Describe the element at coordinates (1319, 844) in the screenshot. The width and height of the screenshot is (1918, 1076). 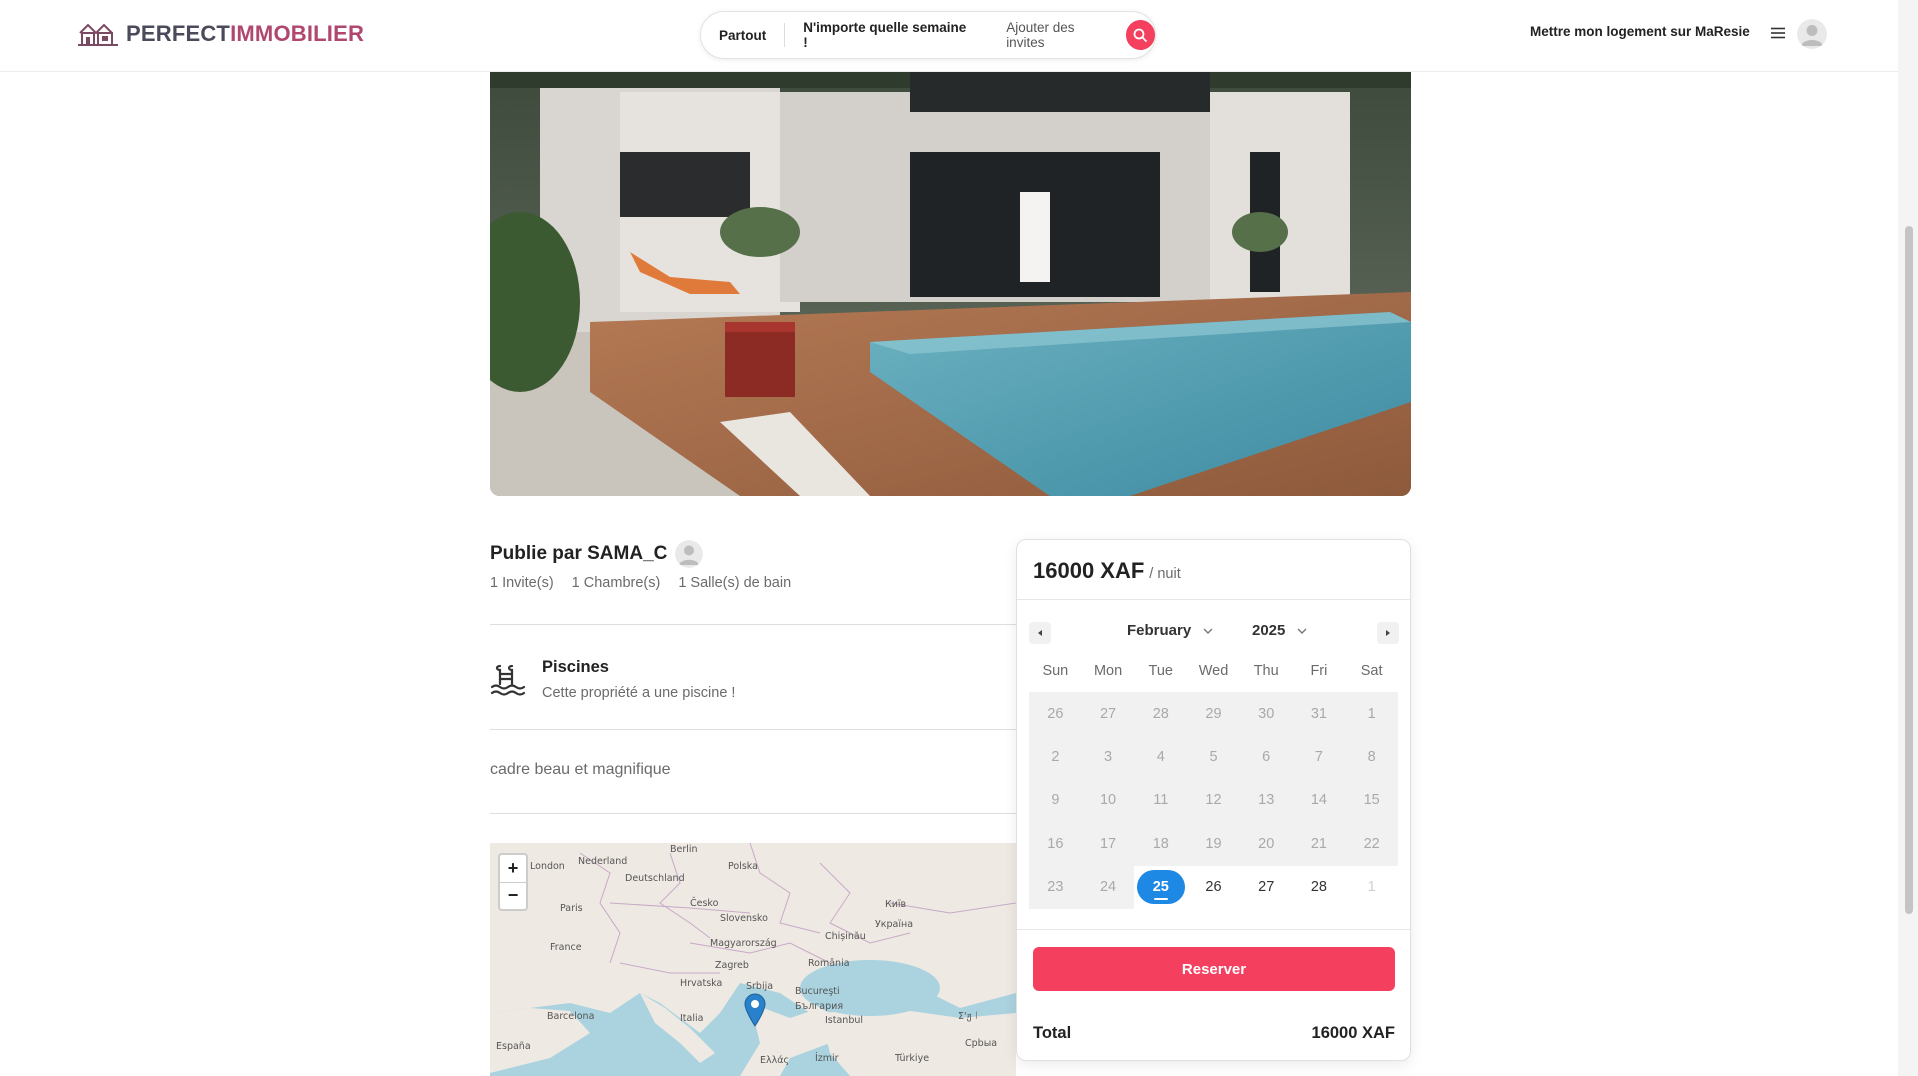
I see `calendar-day: 21` at that location.